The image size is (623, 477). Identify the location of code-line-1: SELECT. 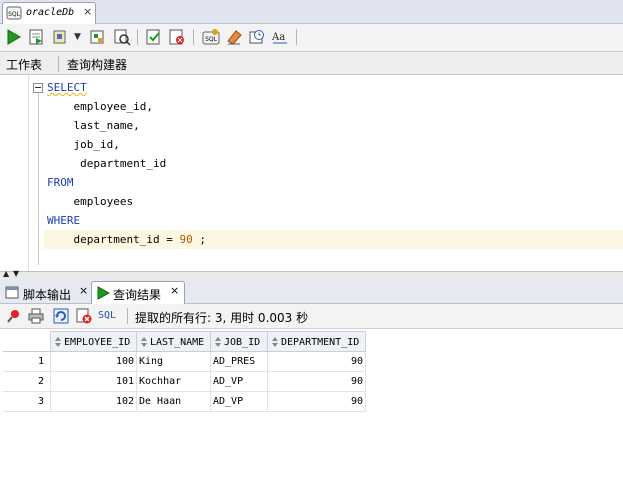
(67, 87).